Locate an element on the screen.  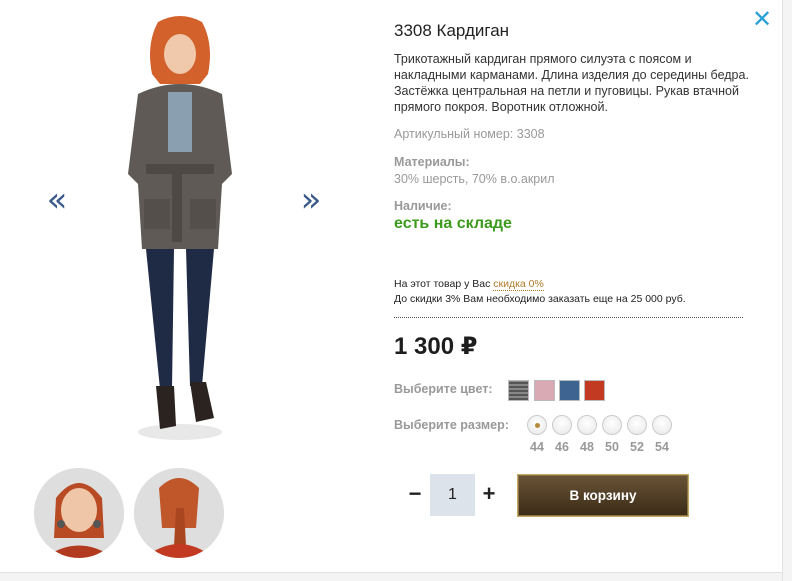
discount-link: скидка 0% is located at coordinates (518, 284).